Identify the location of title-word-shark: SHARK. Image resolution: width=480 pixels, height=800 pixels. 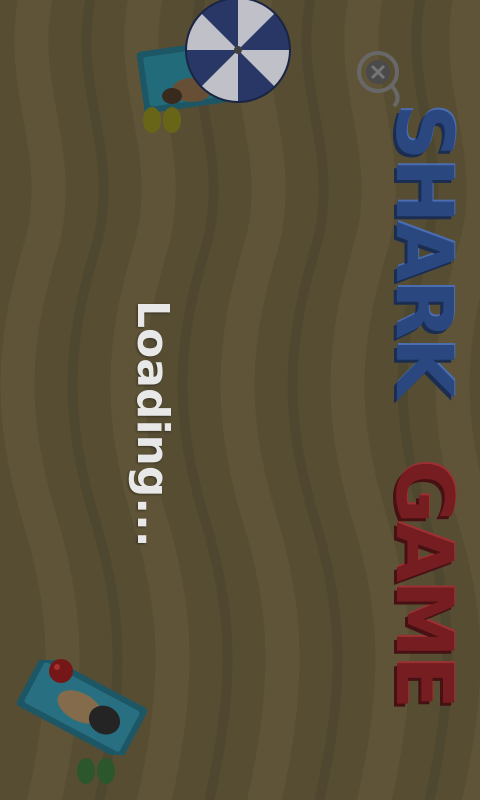
(423, 250).